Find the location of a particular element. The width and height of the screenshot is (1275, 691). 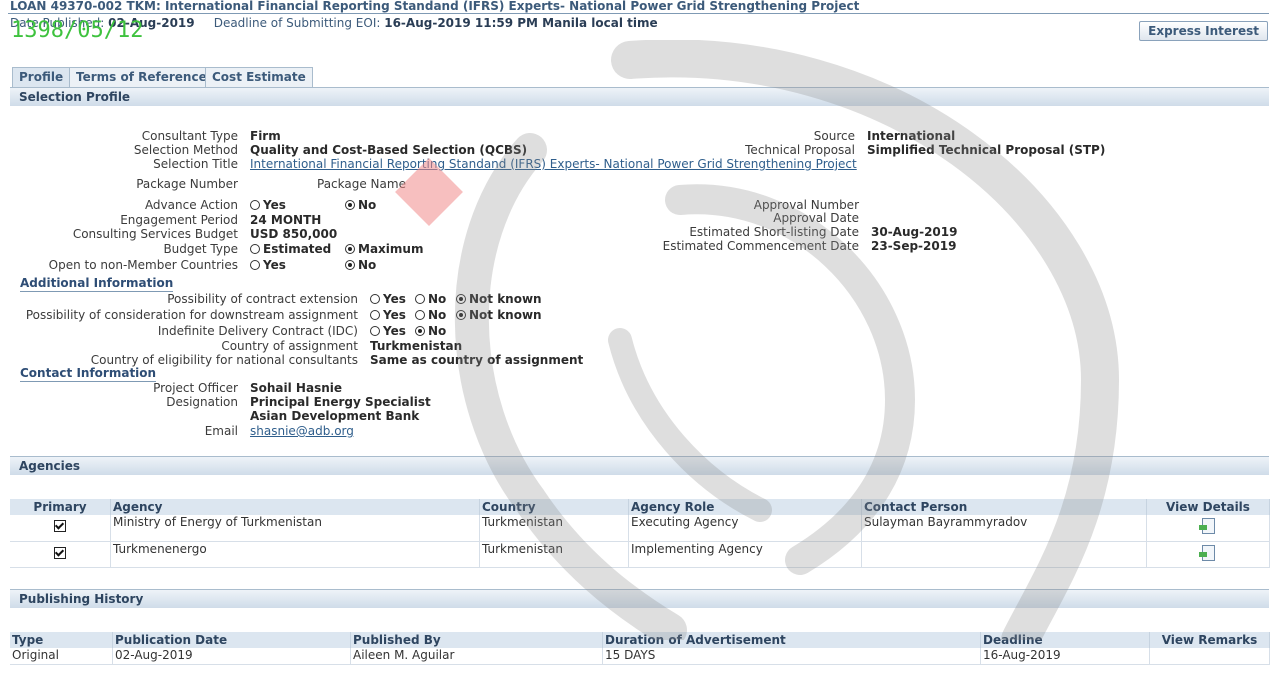

tab-cost-estimate: Cost Estimate is located at coordinates (259, 77).